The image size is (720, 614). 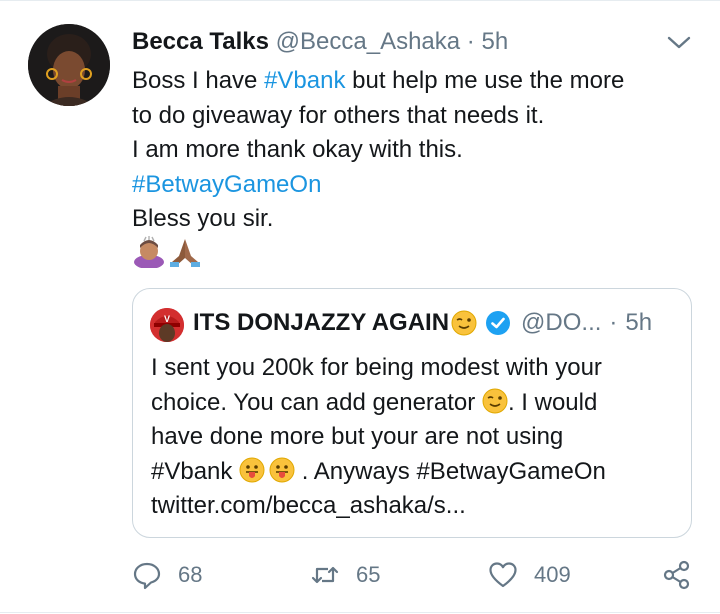 What do you see at coordinates (552, 402) in the screenshot?
I see `quoted-line-2-after: . I would` at bounding box center [552, 402].